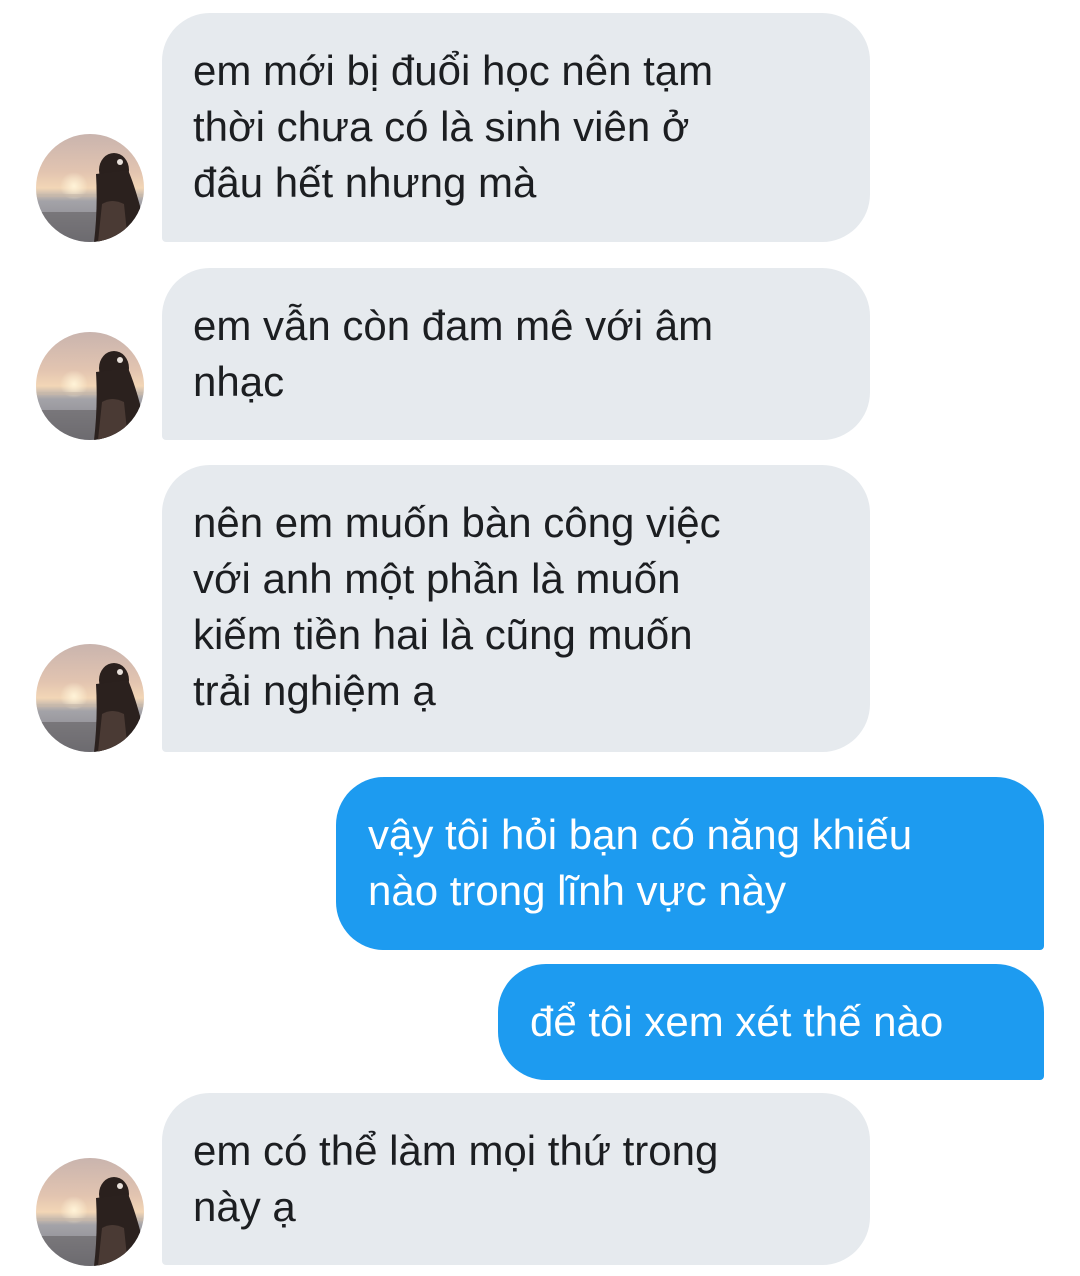  What do you see at coordinates (516, 1179) in the screenshot?
I see `incoming-message: em có thể làm mọi thứ trong này ạ` at bounding box center [516, 1179].